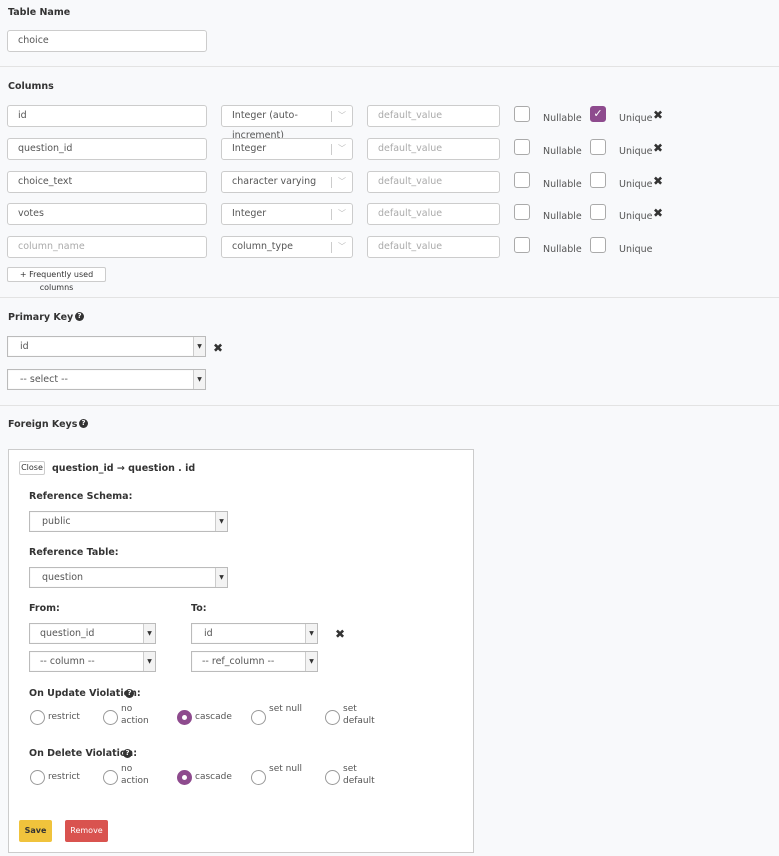 This screenshot has height=856, width=779. Describe the element at coordinates (67, 633) in the screenshot. I see `from-value: question_id` at that location.